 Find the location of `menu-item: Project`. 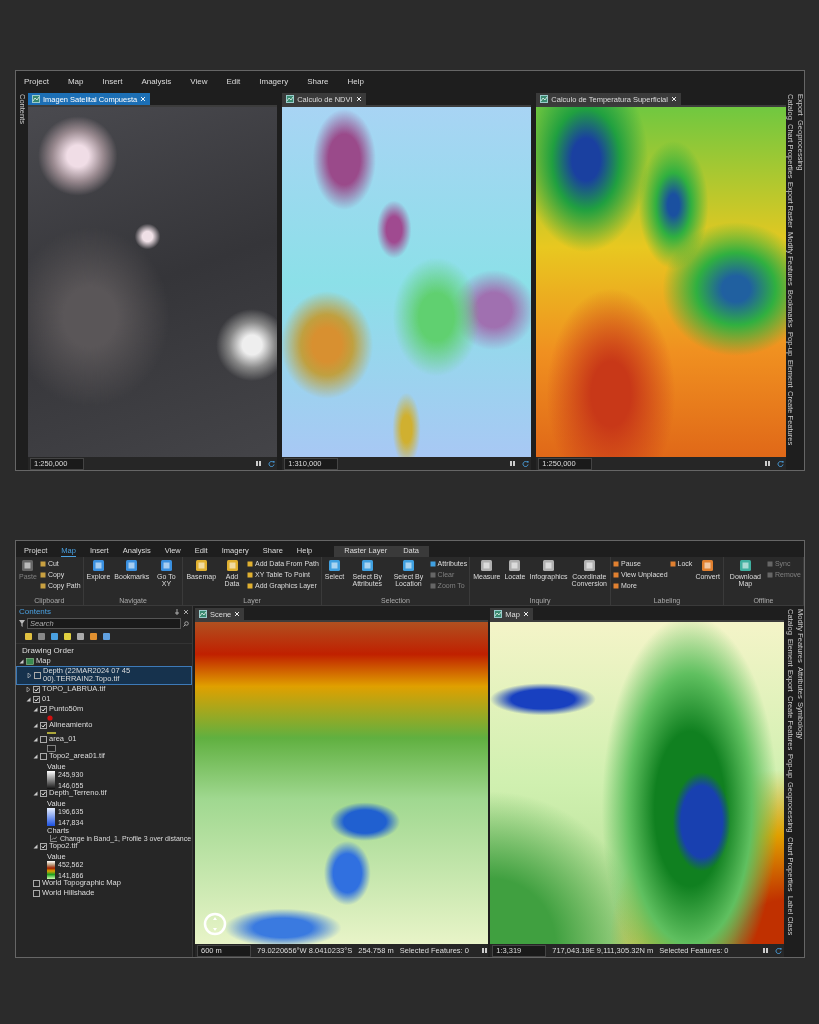

menu-item: Project is located at coordinates (36, 81).